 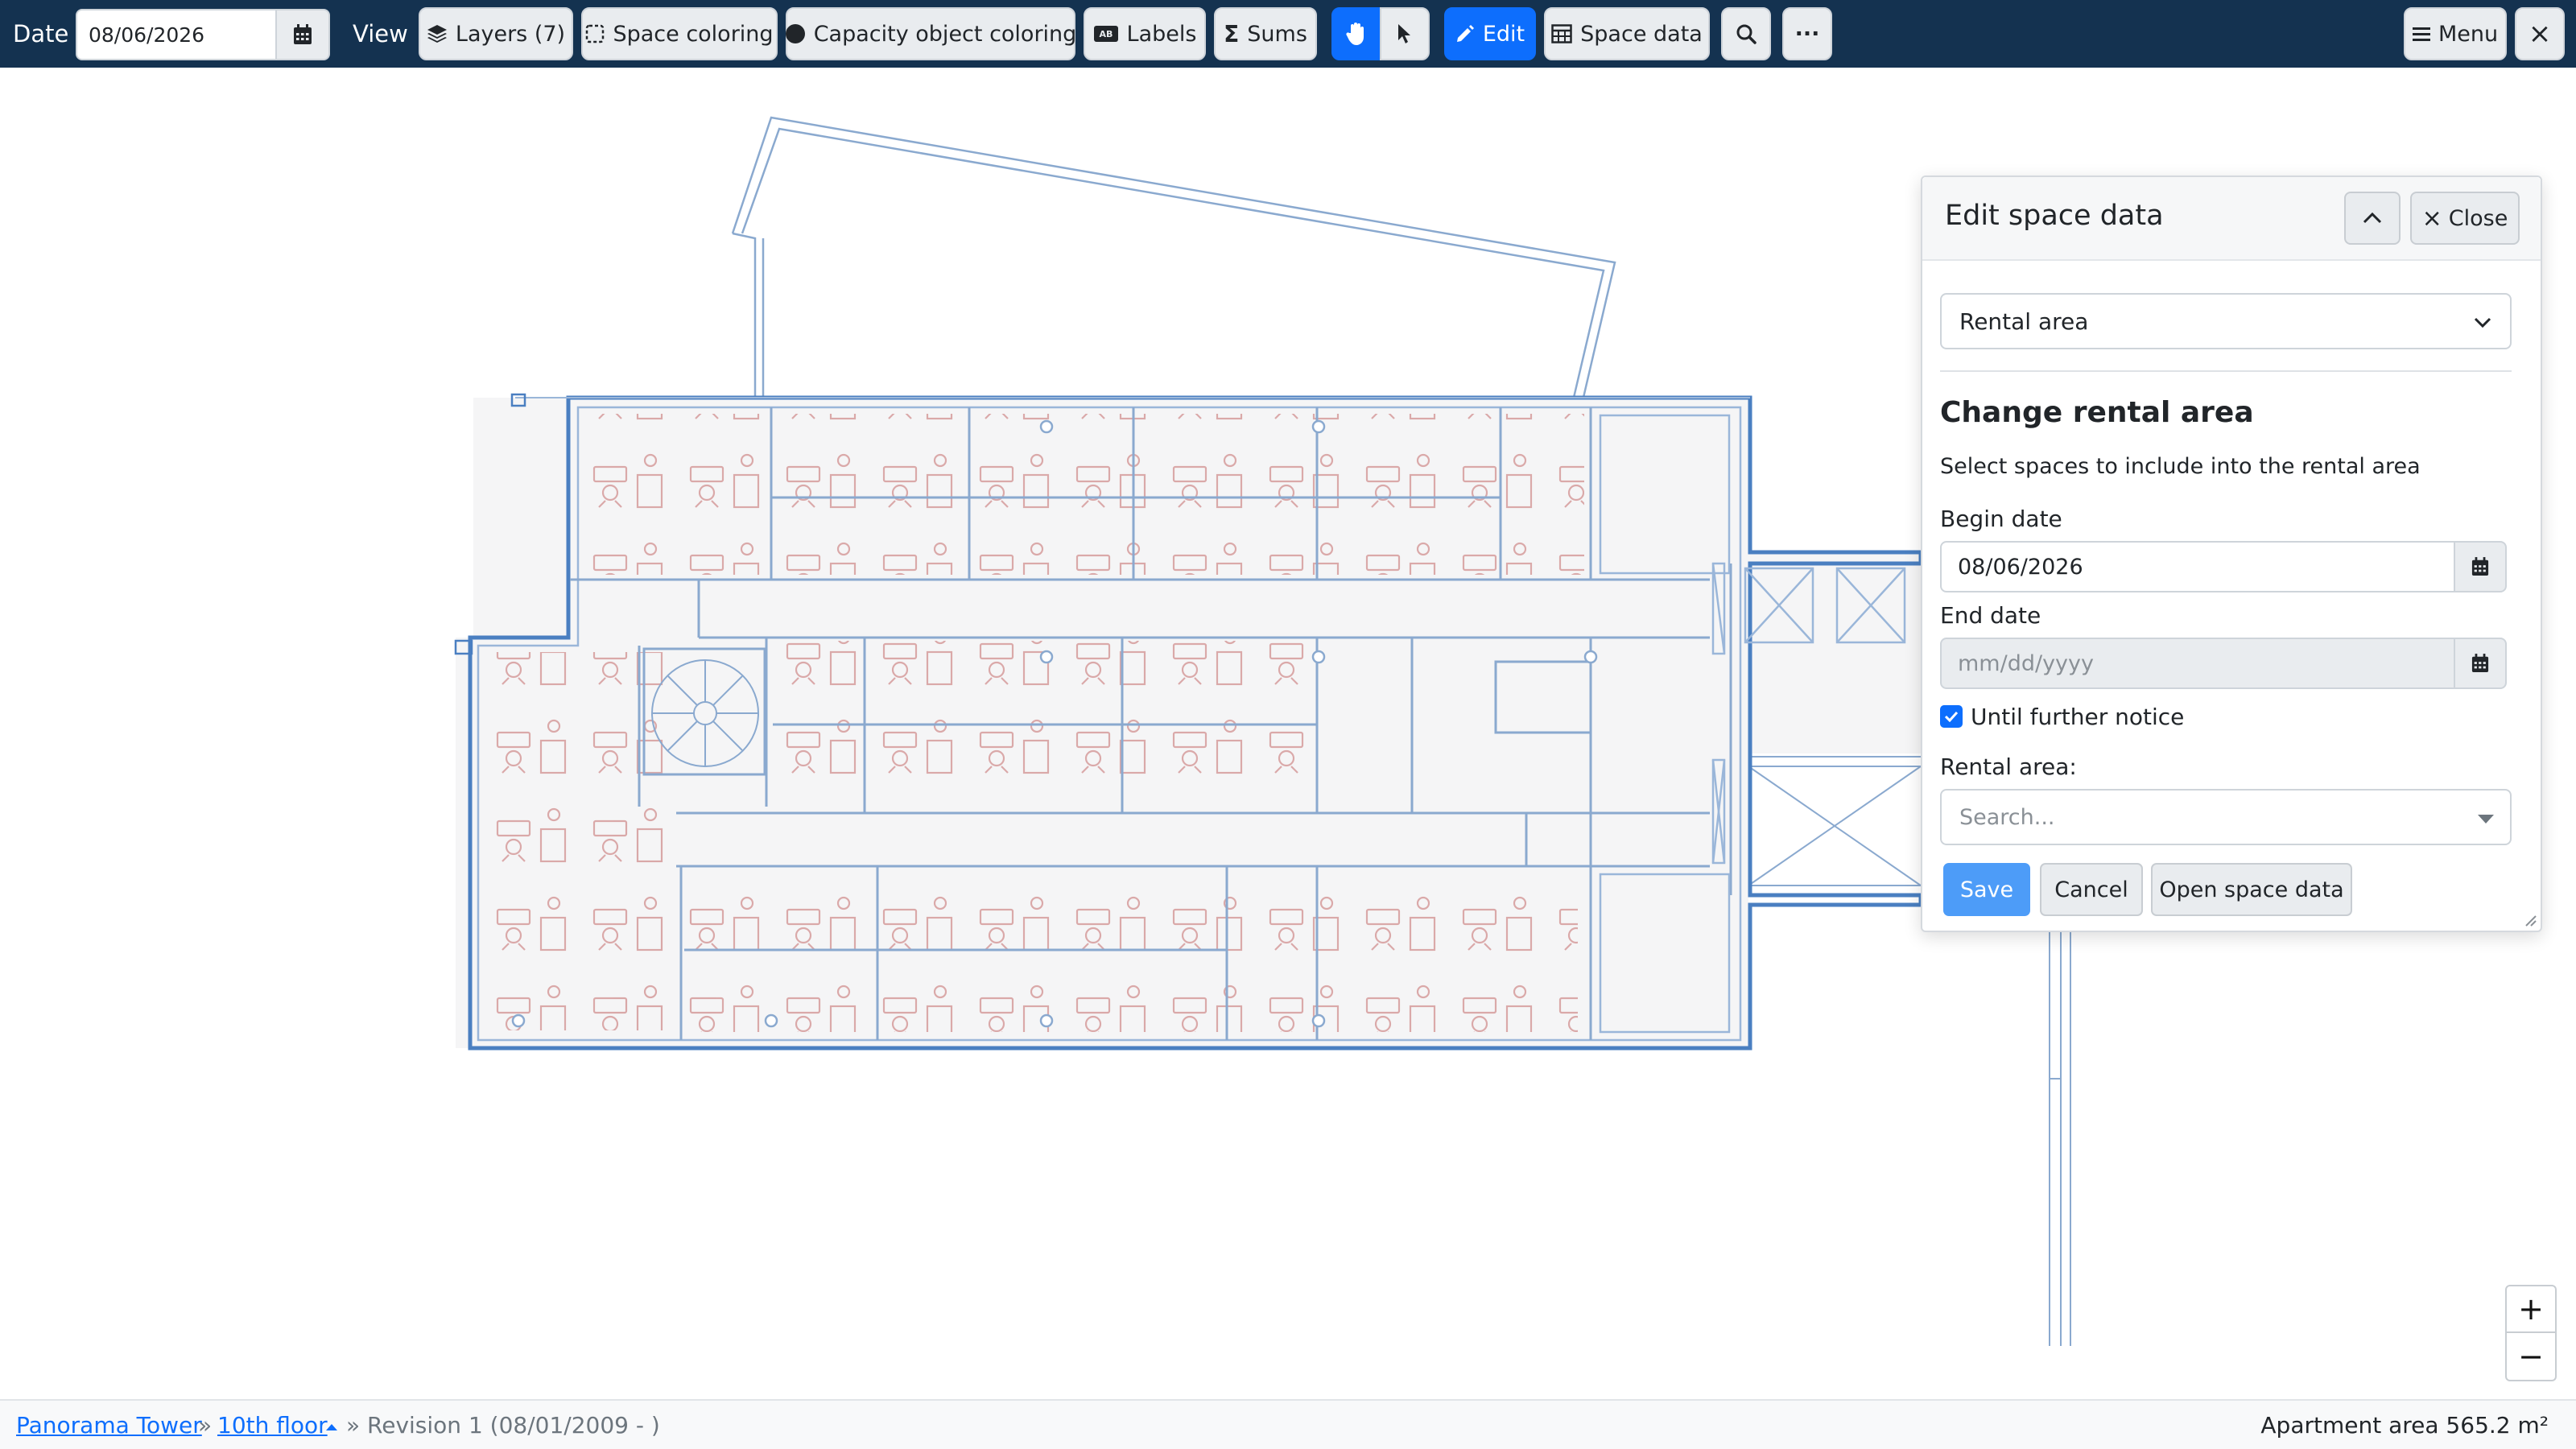 What do you see at coordinates (2054, 216) in the screenshot?
I see `panel-title: Edit space data` at bounding box center [2054, 216].